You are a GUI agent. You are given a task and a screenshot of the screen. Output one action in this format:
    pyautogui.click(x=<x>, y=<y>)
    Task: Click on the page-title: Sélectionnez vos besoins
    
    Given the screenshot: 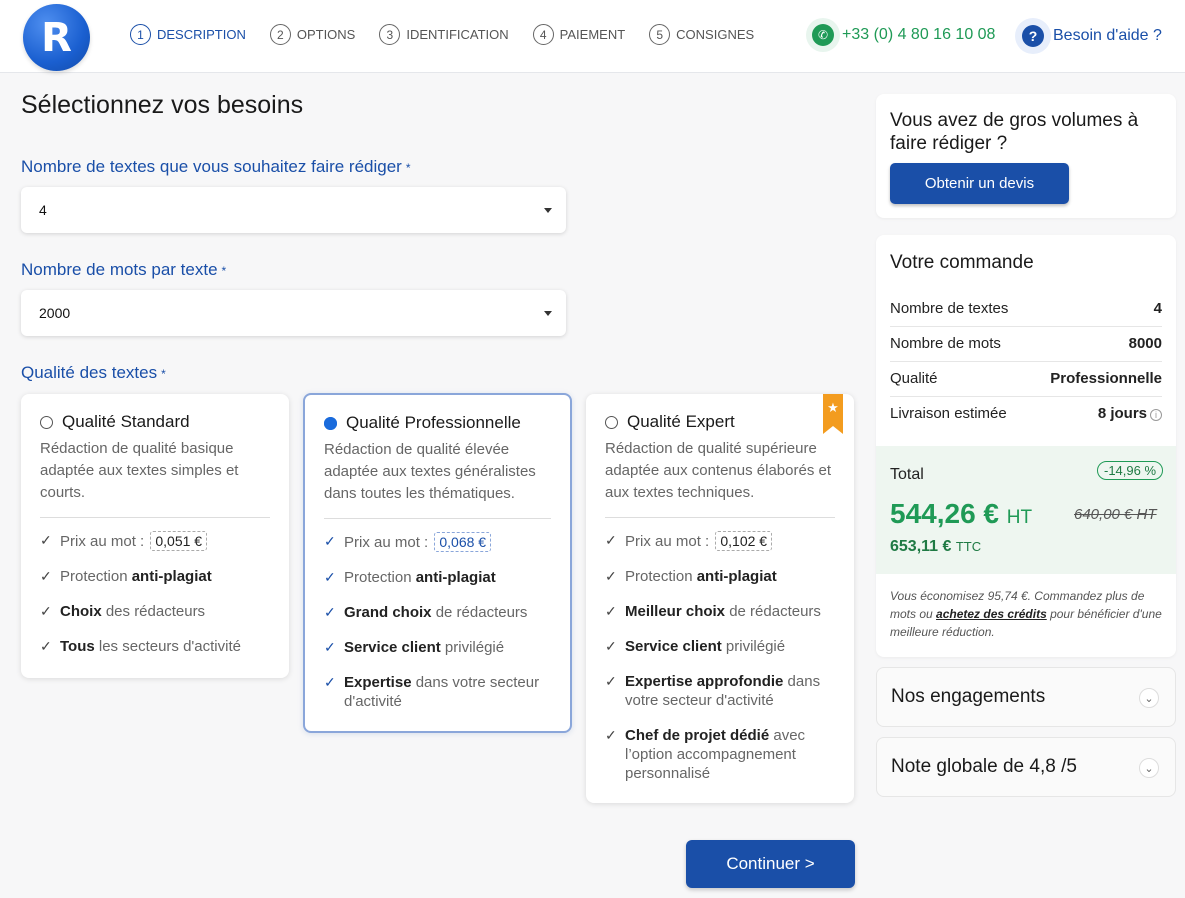 What is the action you would take?
    pyautogui.click(x=162, y=105)
    